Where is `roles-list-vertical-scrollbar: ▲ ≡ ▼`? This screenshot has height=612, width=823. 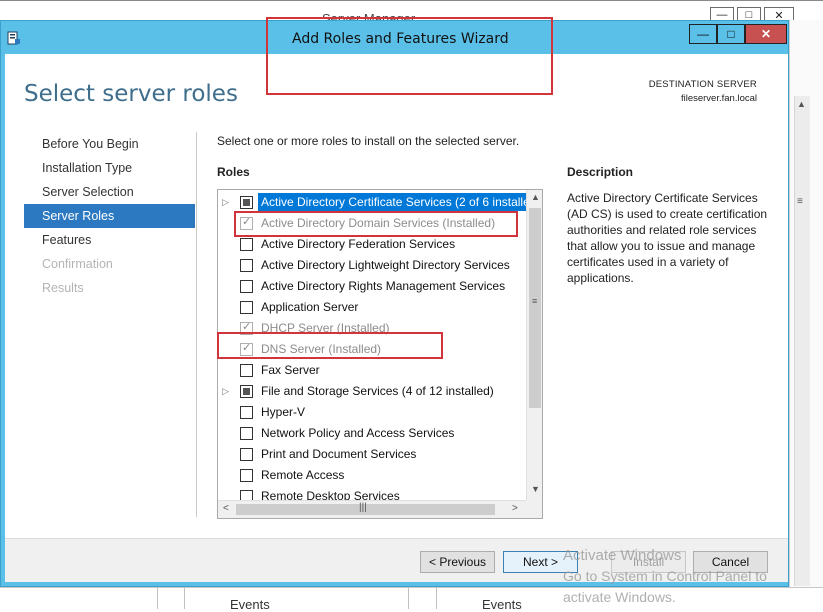
roles-list-vertical-scrollbar: ▲ ≡ ▼ is located at coordinates (534, 345).